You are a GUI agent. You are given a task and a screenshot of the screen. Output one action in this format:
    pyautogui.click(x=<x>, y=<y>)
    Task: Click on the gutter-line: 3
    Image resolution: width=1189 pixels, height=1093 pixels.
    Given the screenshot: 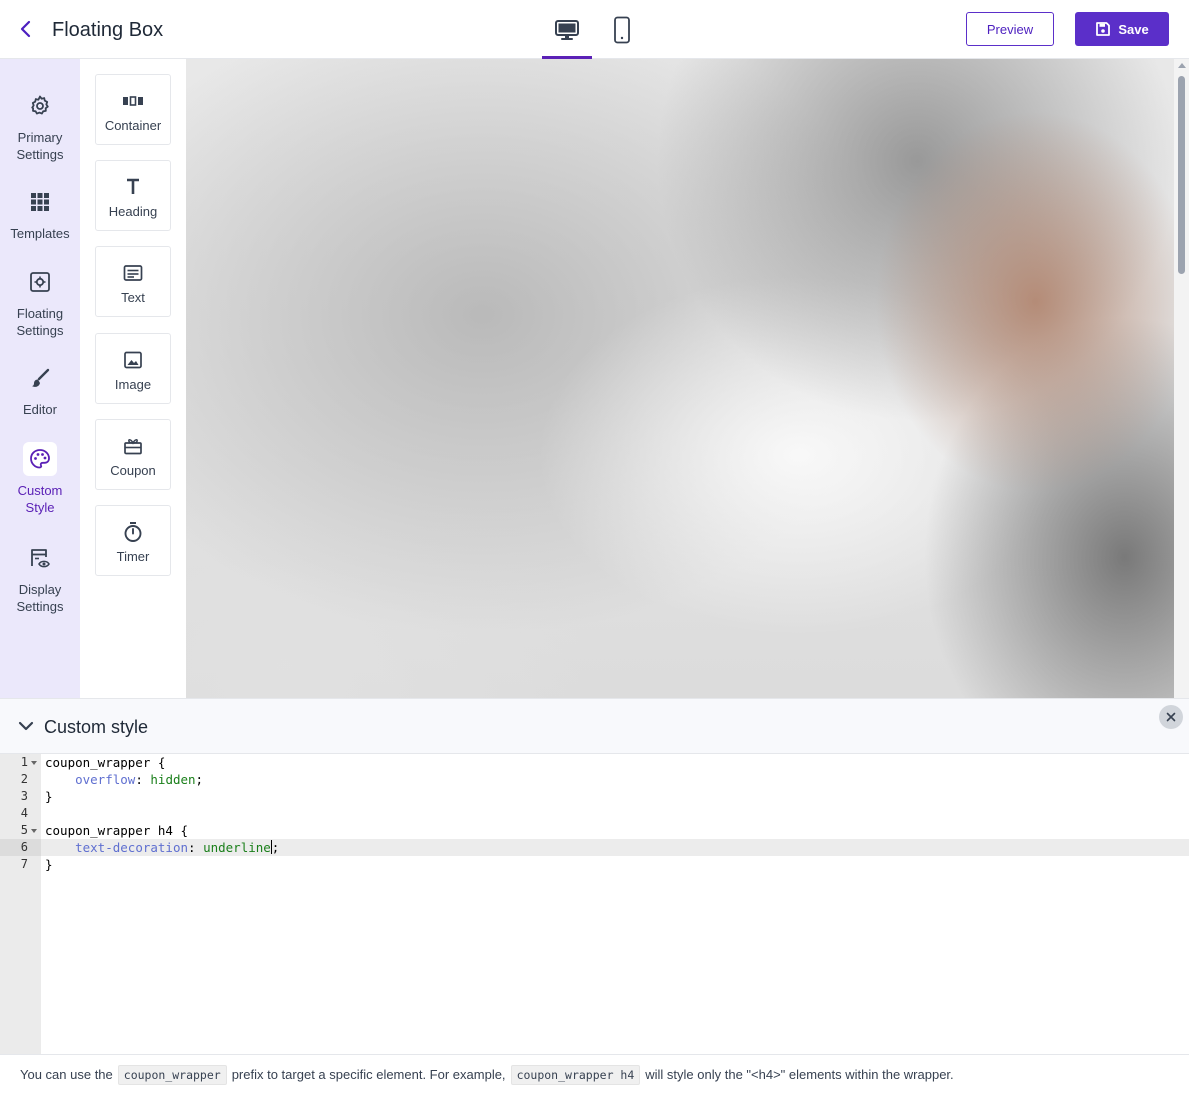 What is the action you would take?
    pyautogui.click(x=20, y=796)
    